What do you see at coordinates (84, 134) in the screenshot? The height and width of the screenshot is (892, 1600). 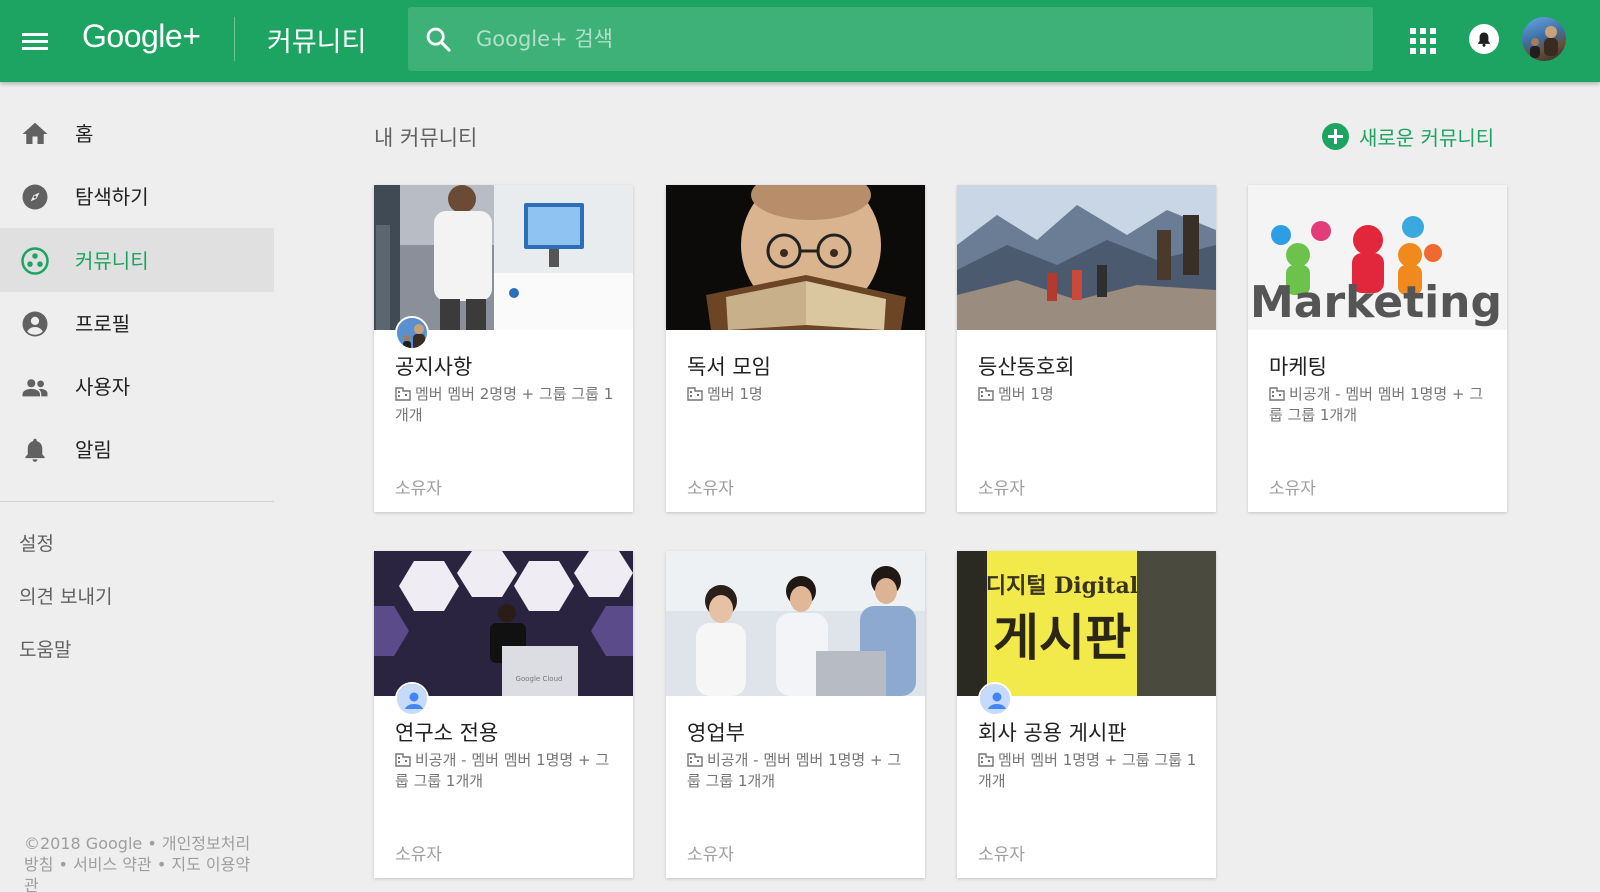 I see `sidebar-item-label: 홈` at bounding box center [84, 134].